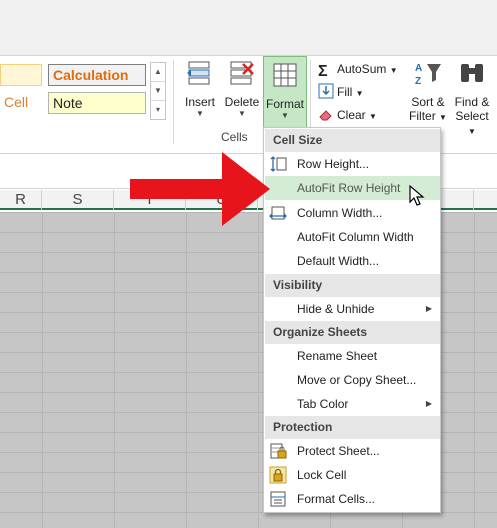 Image resolution: width=497 pixels, height=528 pixels. I want to click on menu-item-label: AutoFit Row Height, so click(349, 188).